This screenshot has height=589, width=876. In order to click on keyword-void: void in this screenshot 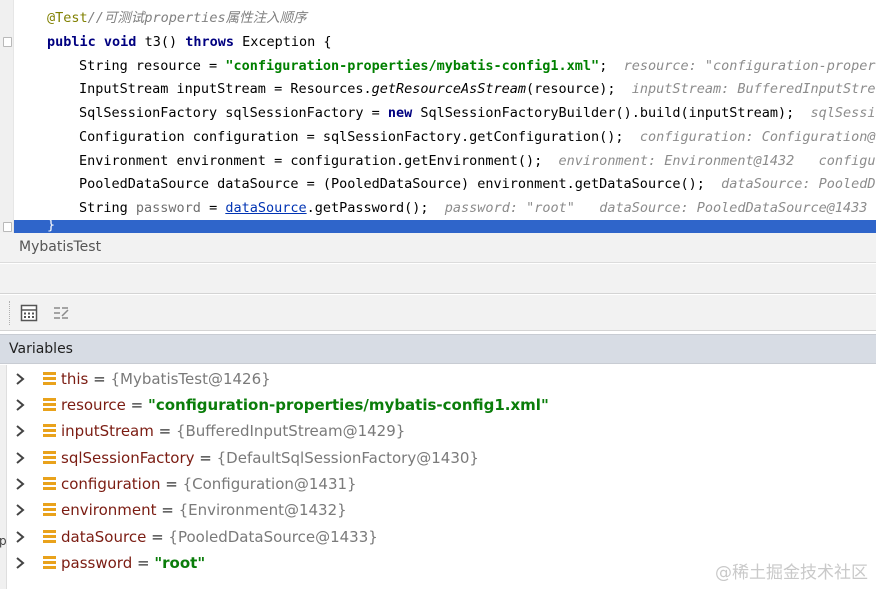, I will do `click(120, 42)`.